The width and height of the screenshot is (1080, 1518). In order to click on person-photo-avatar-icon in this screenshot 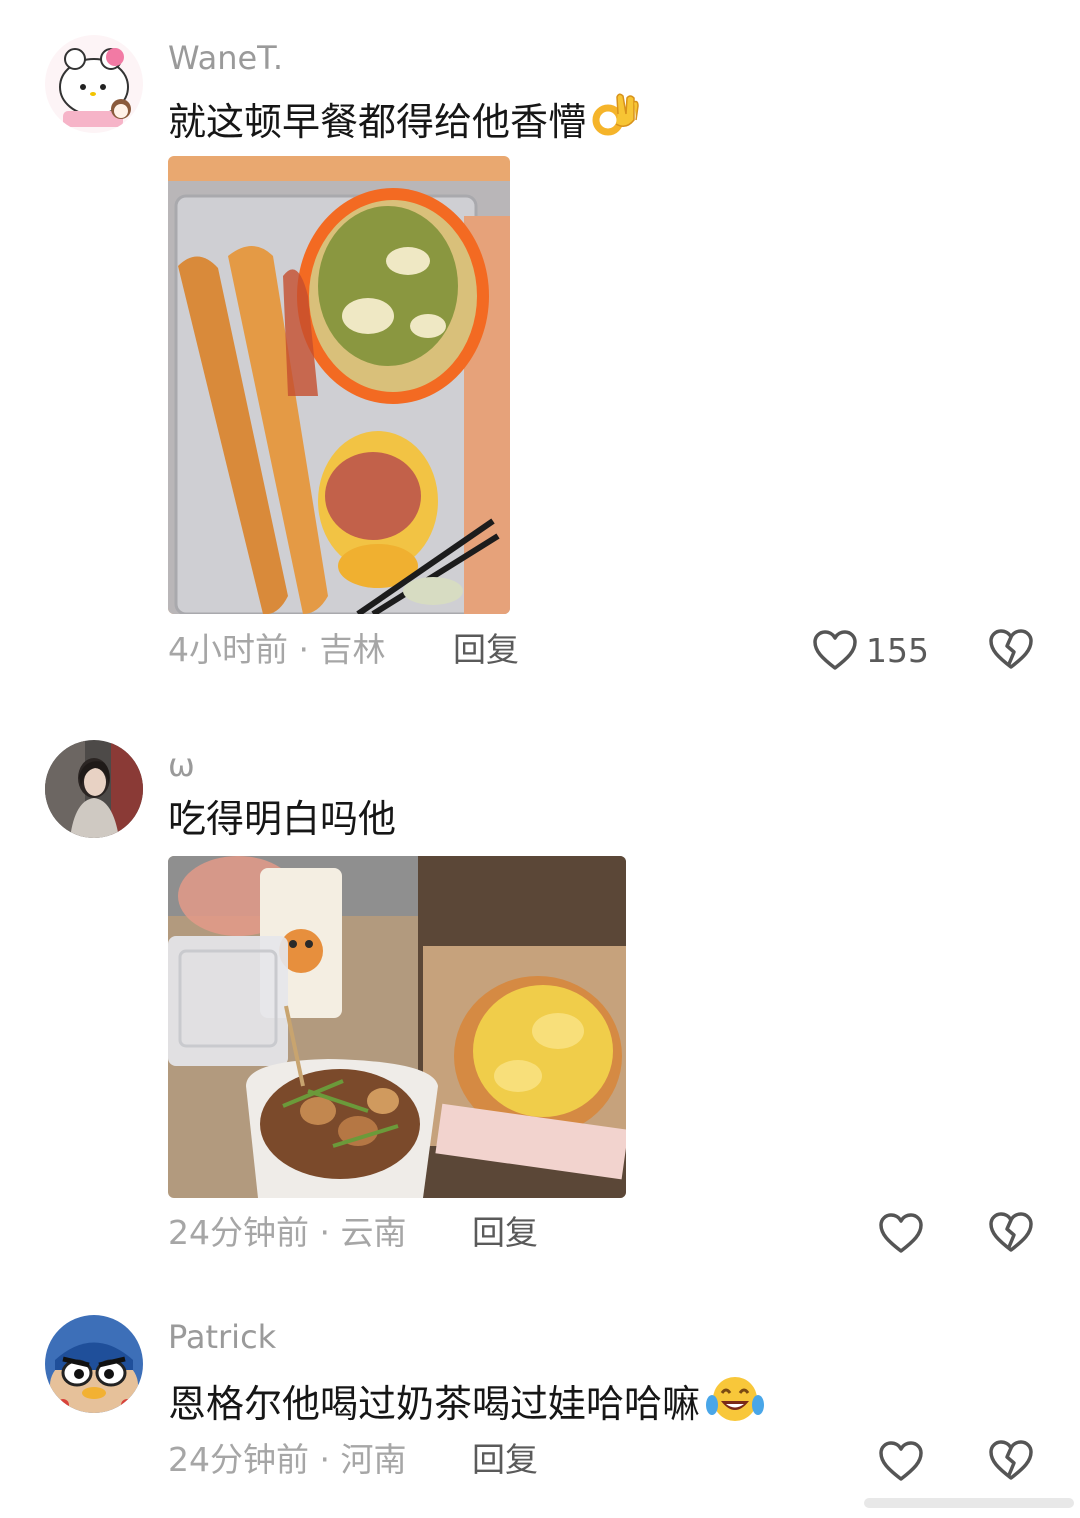, I will do `click(94, 789)`.